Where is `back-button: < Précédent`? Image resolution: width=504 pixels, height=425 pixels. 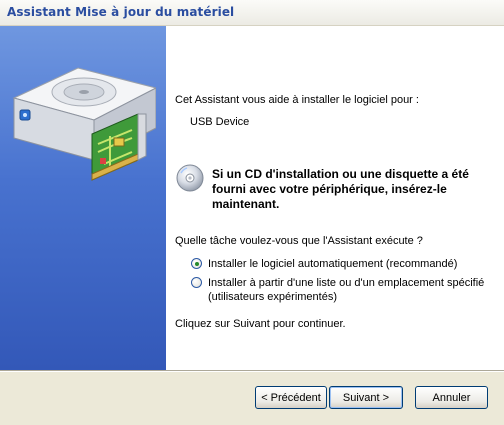 back-button: < Précédent is located at coordinates (291, 397).